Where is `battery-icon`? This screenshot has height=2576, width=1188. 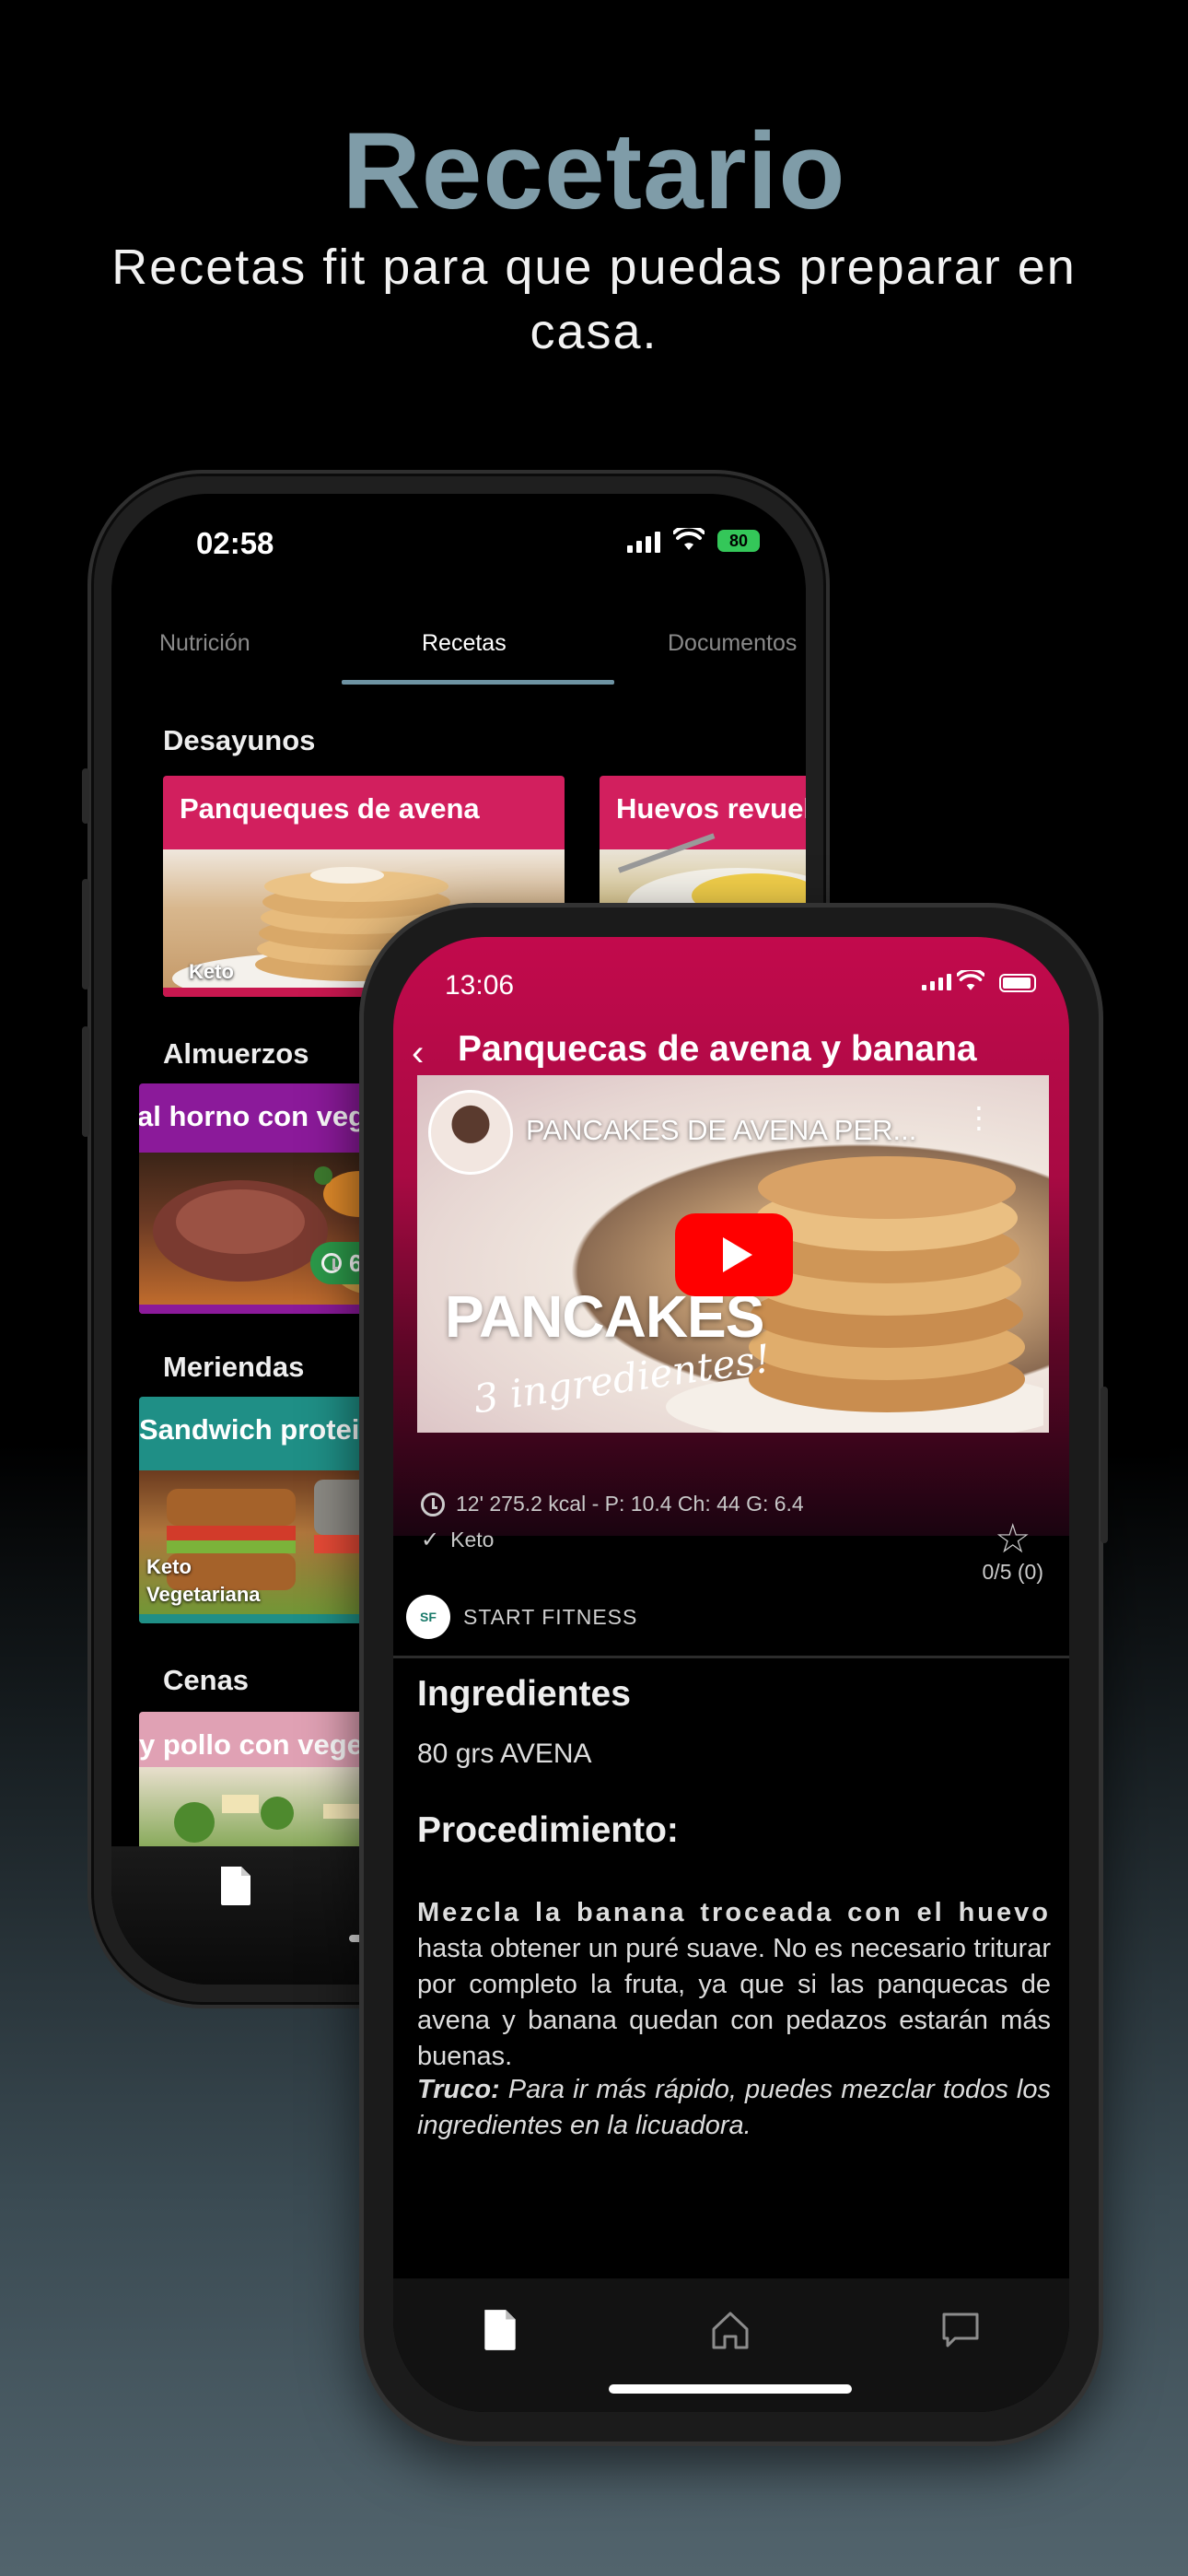
battery-icon is located at coordinates (1017, 983).